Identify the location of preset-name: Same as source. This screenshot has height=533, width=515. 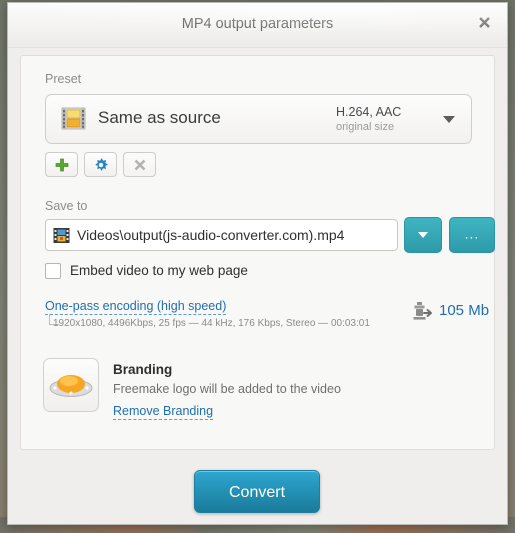
(159, 117).